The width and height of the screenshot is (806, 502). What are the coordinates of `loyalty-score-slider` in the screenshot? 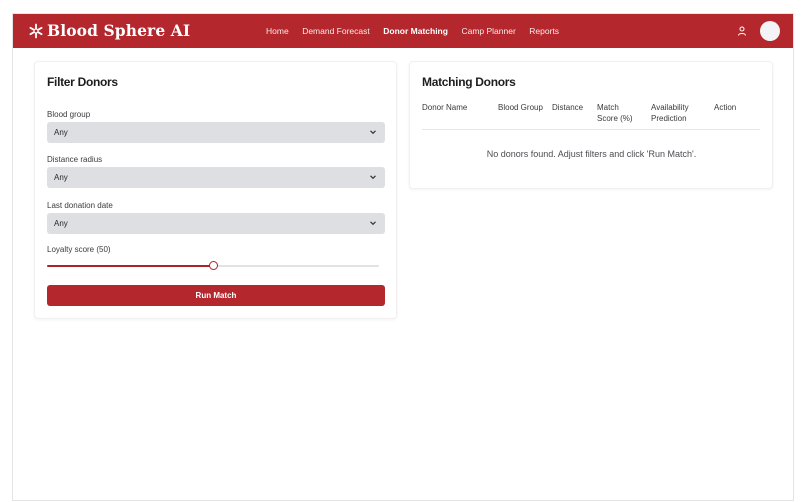 It's located at (213, 266).